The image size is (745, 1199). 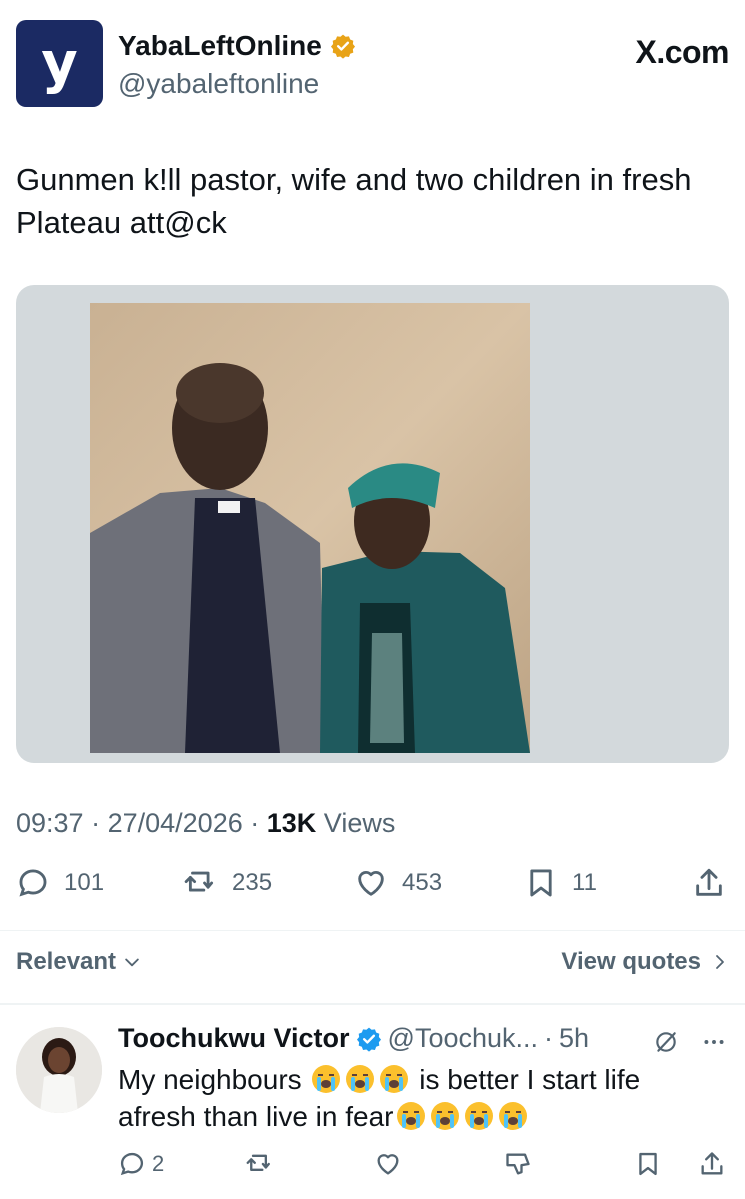 I want to click on account-handle: @yabaleftonline, so click(x=218, y=84).